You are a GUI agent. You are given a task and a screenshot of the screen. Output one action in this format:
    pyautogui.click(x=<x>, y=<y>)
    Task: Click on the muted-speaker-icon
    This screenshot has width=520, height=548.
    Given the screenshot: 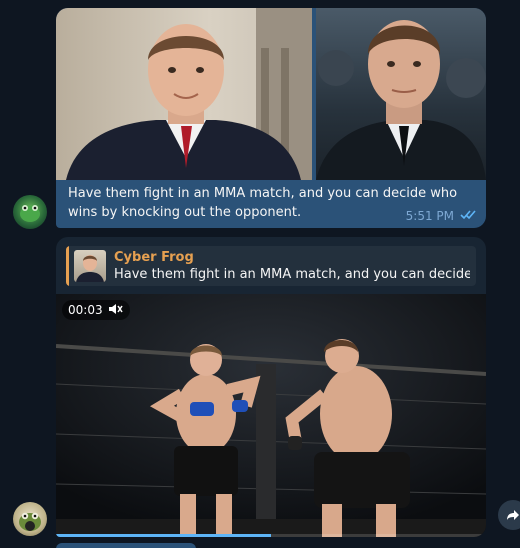 What is the action you would take?
    pyautogui.click(x=116, y=310)
    